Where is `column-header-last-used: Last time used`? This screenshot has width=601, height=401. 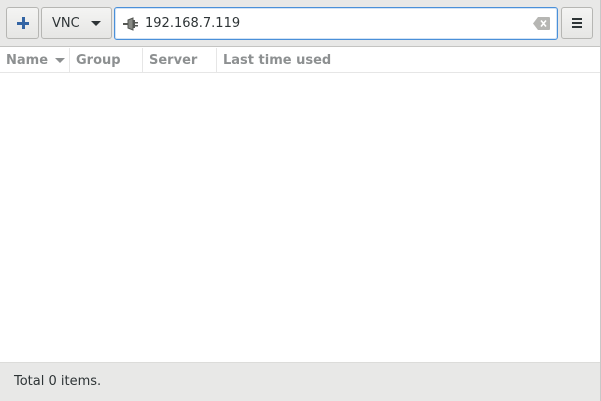 column-header-last-used: Last time used is located at coordinates (408, 60).